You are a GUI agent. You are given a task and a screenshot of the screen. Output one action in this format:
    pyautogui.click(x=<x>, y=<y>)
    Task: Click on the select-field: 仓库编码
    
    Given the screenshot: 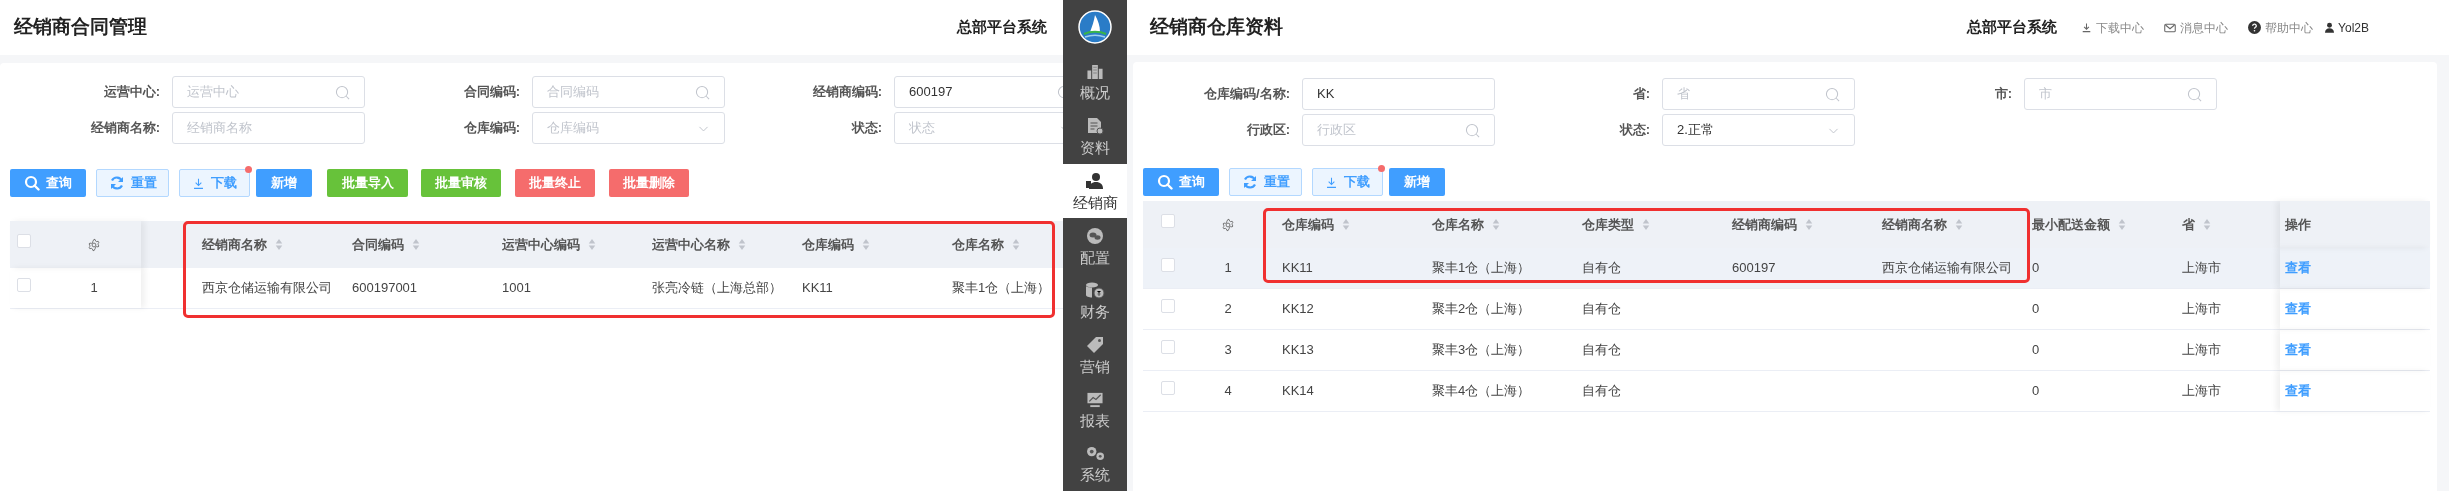 What is the action you would take?
    pyautogui.click(x=628, y=128)
    